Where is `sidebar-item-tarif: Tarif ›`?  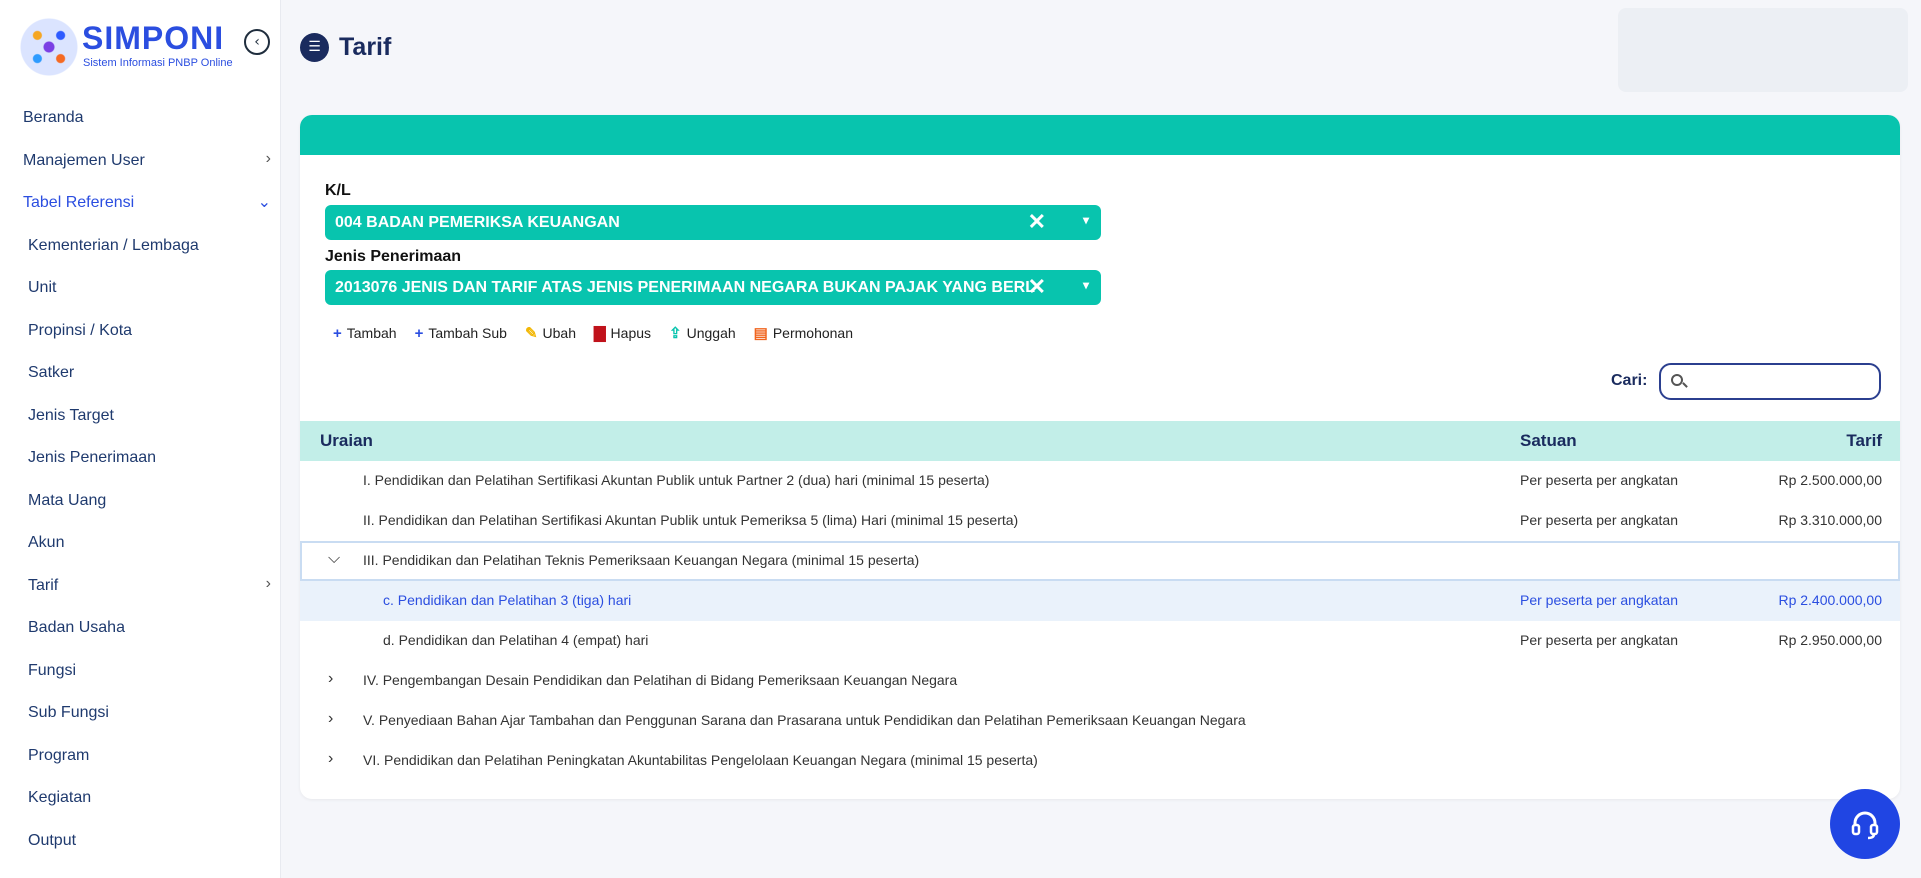 sidebar-item-tarif: Tarif › is located at coordinates (140, 586).